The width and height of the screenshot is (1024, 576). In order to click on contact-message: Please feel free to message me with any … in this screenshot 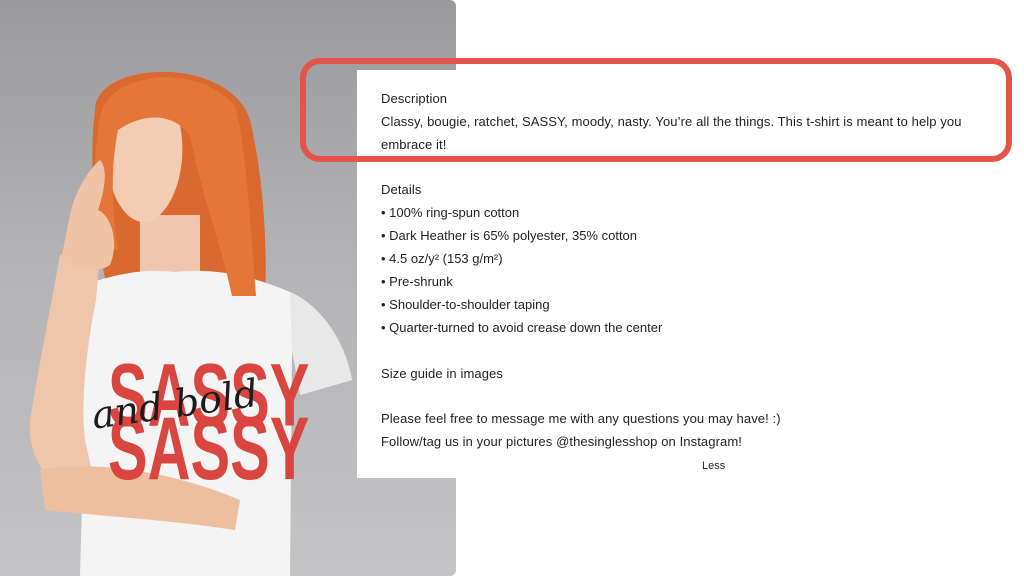, I will do `click(581, 418)`.